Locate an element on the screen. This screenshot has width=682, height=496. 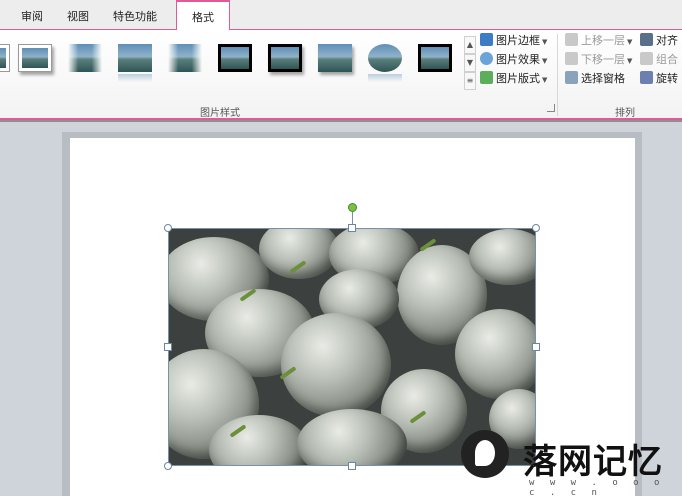
picture-style-simple-frame is located at coordinates (5, 58).